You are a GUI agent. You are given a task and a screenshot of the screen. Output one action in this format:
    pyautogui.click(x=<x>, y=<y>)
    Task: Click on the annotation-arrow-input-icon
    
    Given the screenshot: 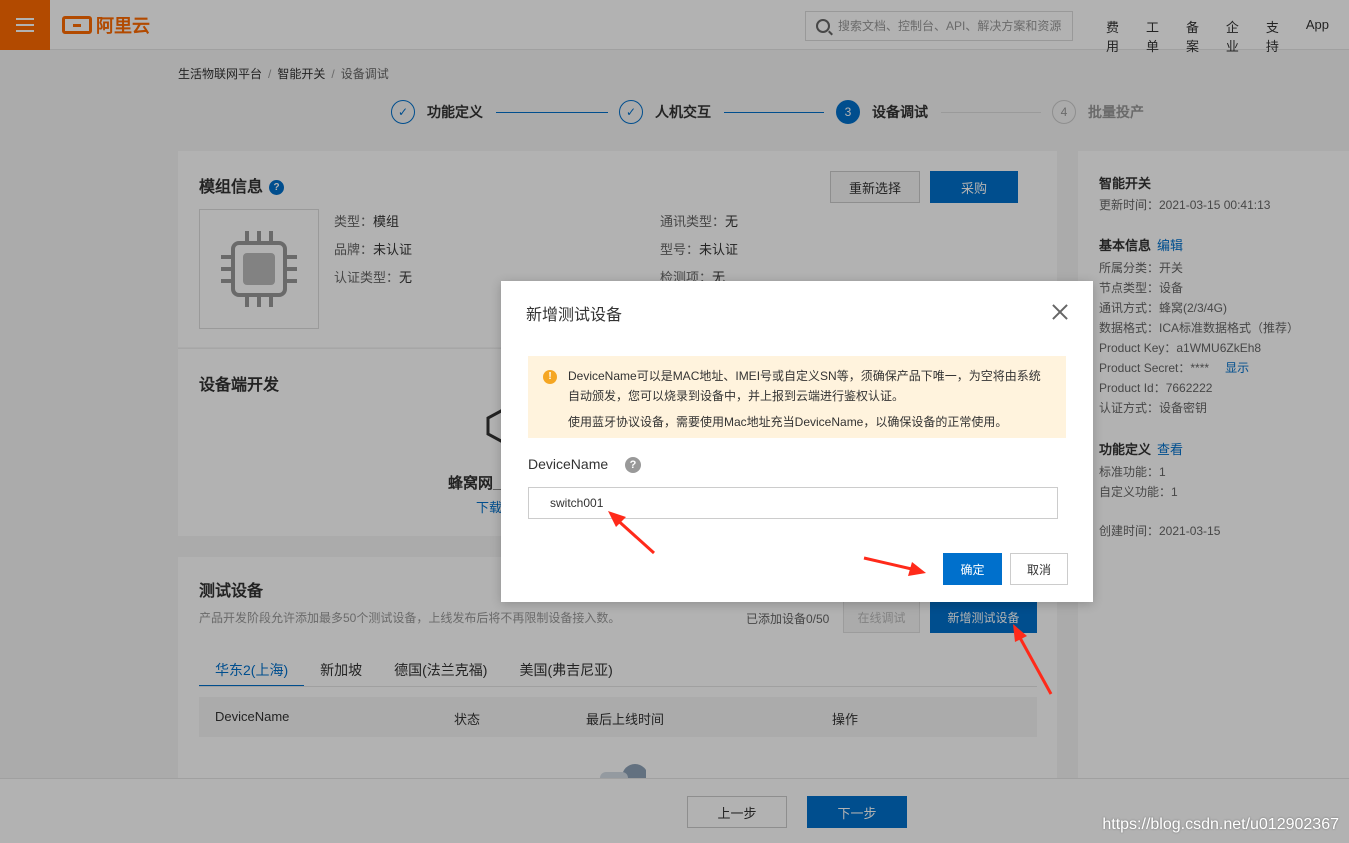 What is the action you would take?
    pyautogui.click(x=632, y=533)
    